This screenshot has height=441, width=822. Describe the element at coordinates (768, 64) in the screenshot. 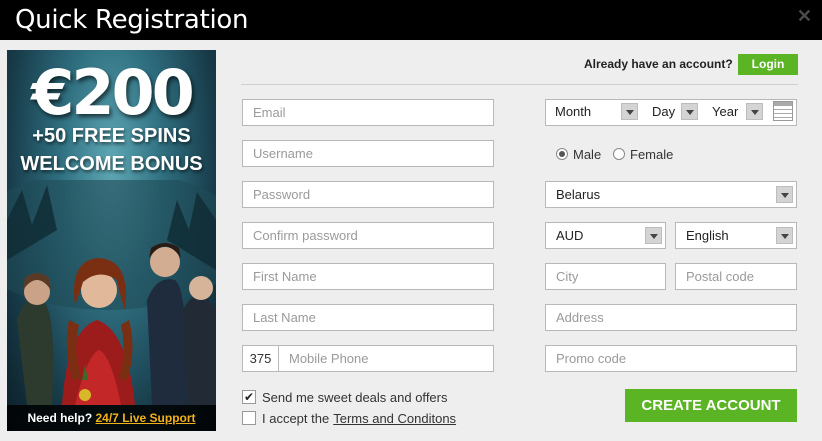

I see `login-button: Login` at that location.